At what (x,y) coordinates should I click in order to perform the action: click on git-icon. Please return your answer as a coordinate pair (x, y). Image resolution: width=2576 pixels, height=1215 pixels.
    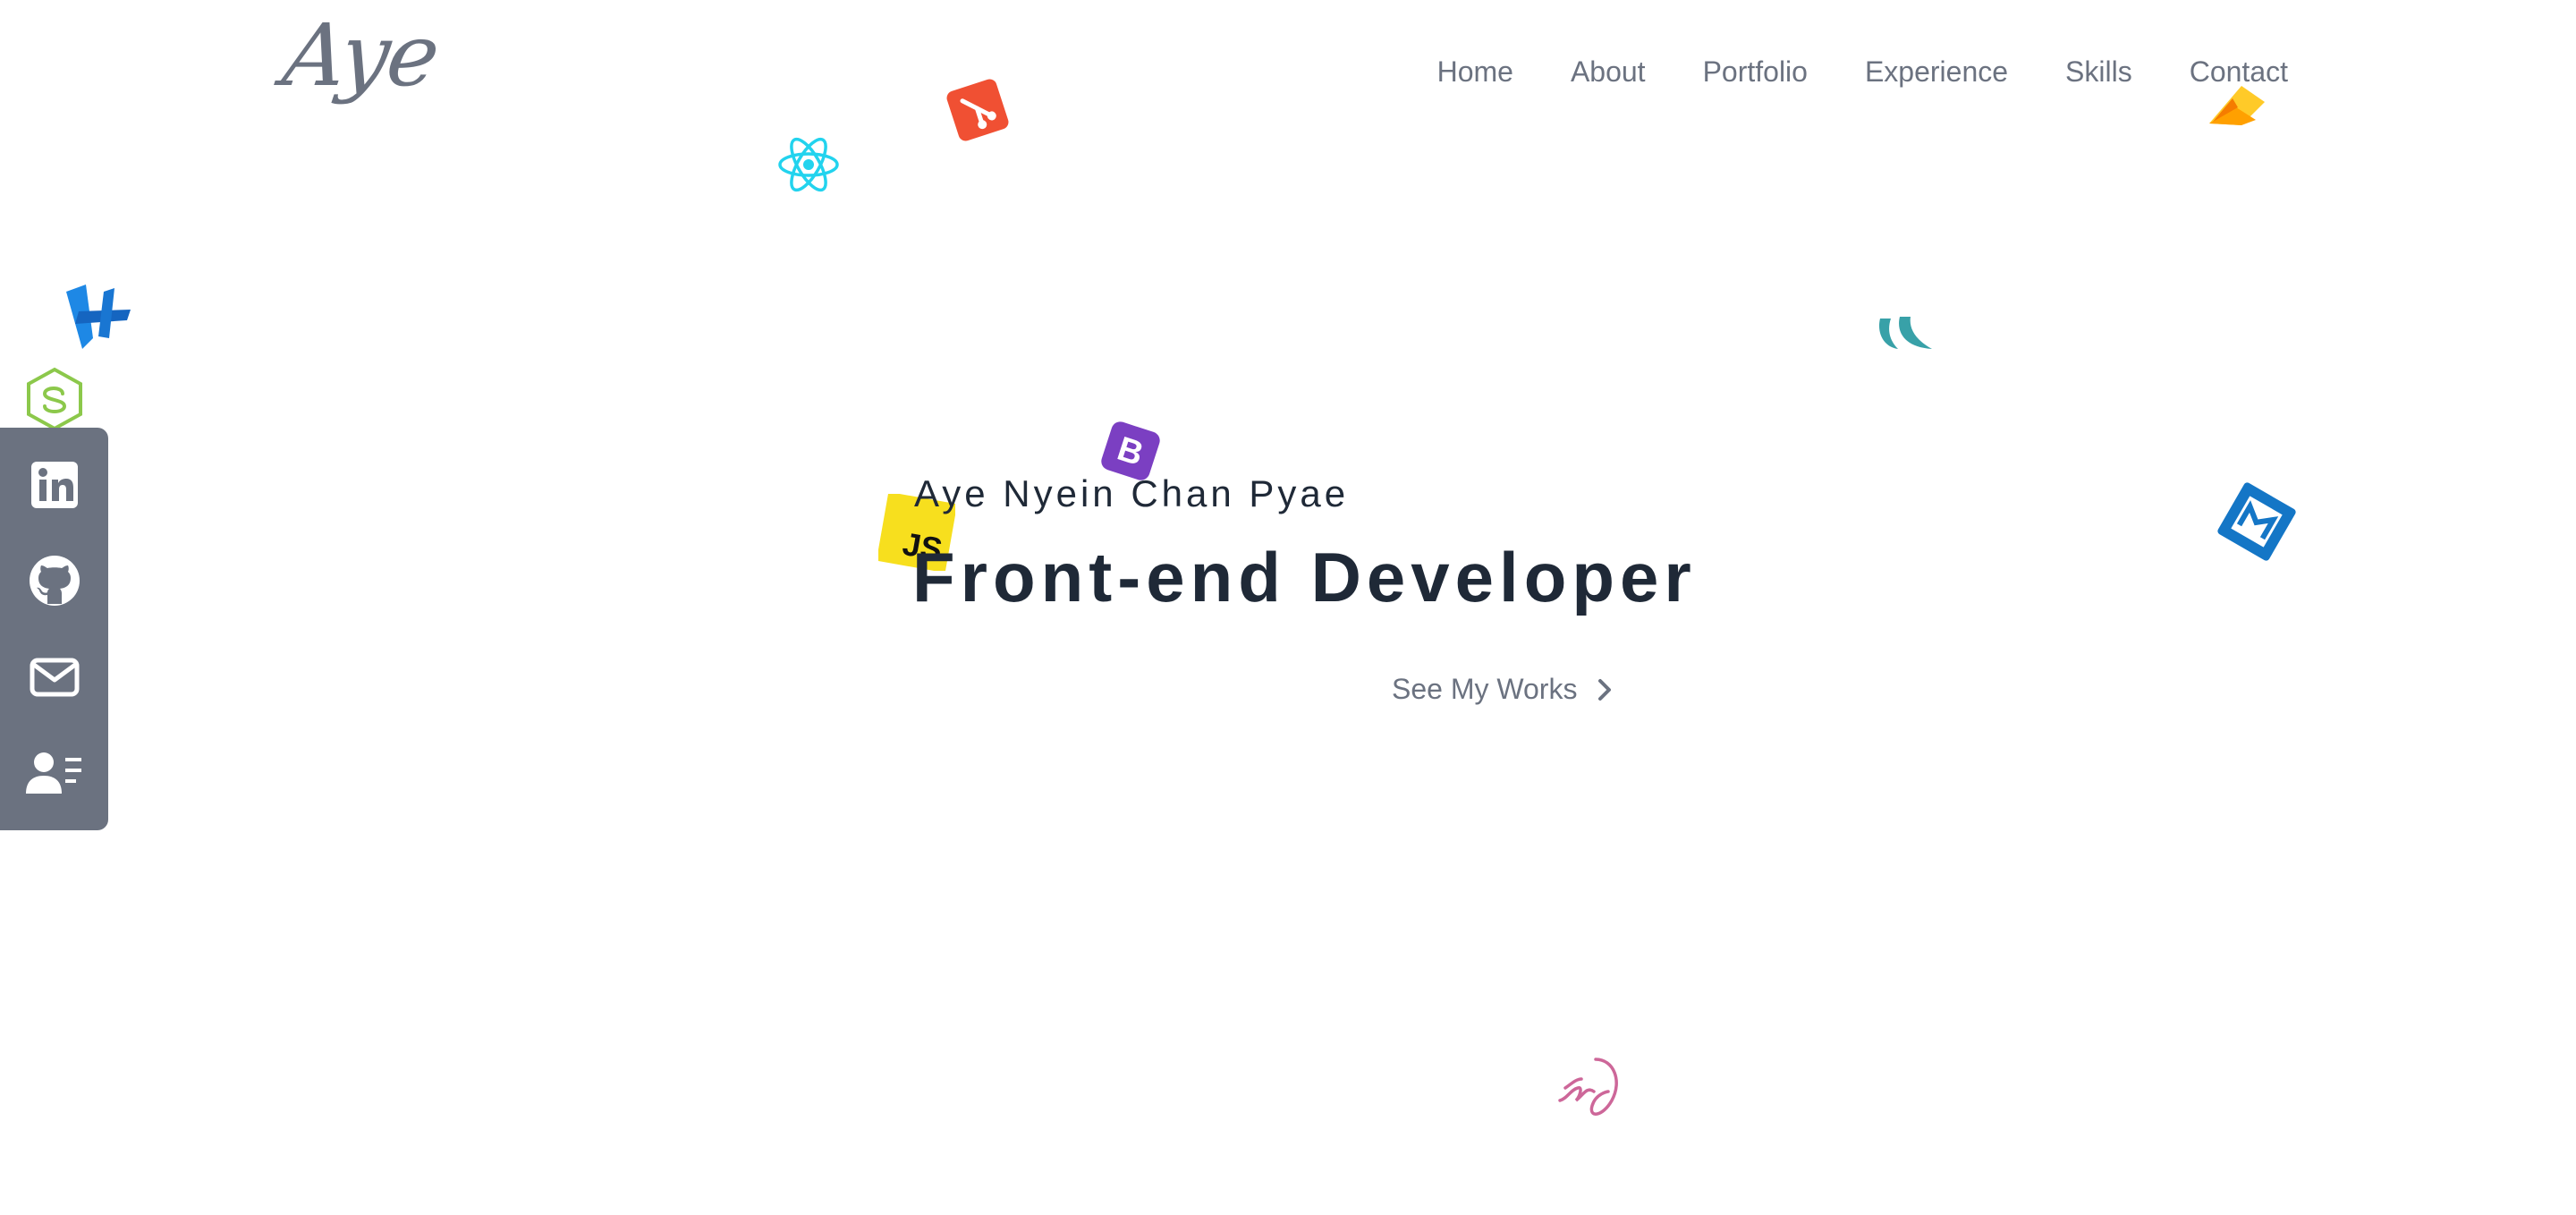
    Looking at the image, I should click on (977, 110).